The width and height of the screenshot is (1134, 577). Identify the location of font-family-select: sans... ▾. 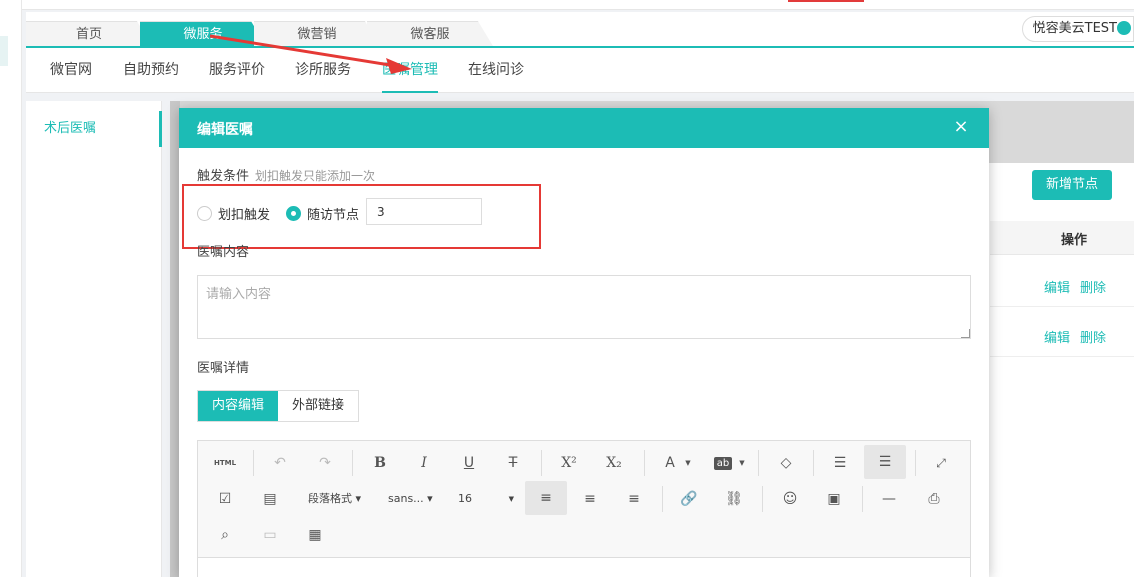
(410, 499).